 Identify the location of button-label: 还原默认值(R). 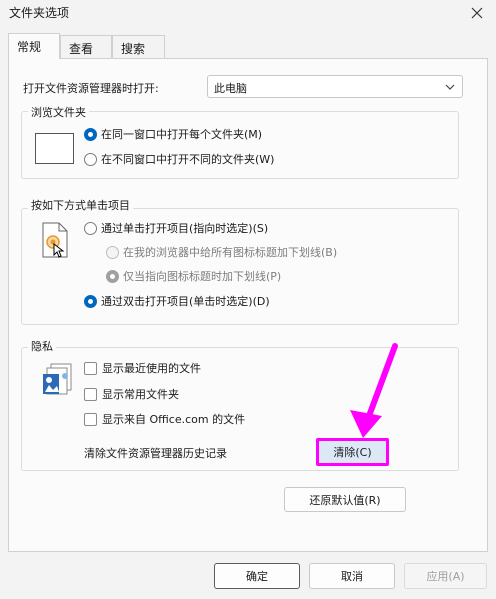
(345, 500).